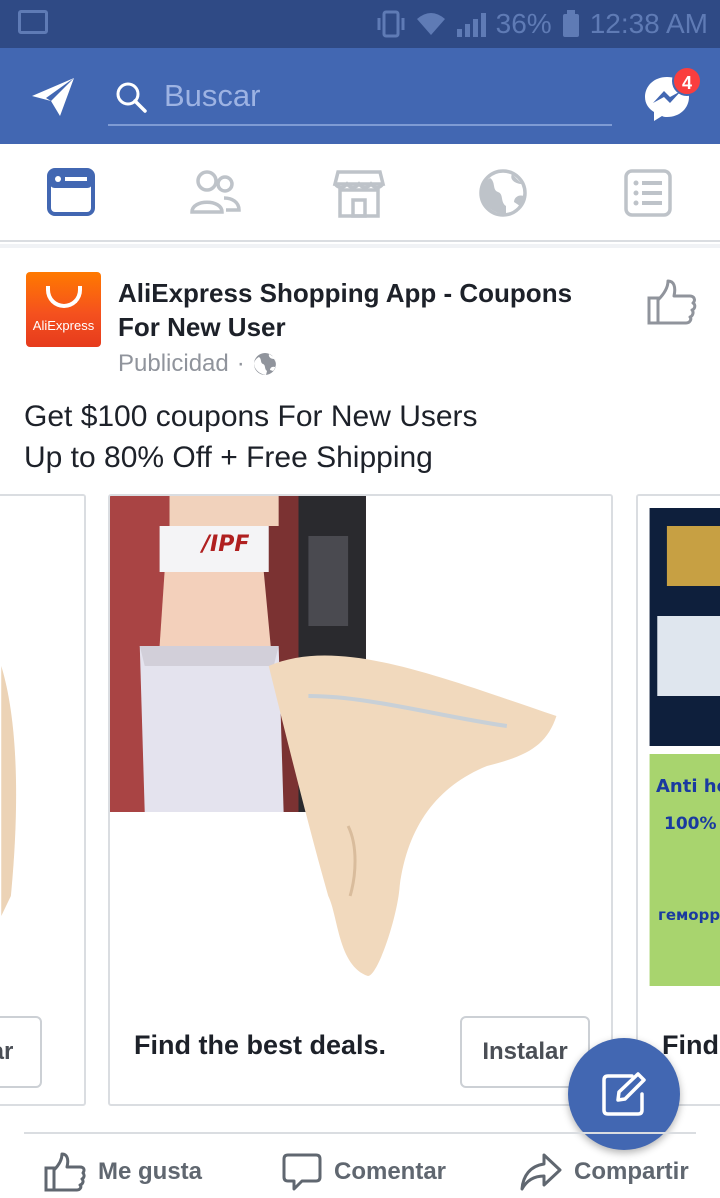 This screenshot has width=720, height=1198. What do you see at coordinates (688, 786) in the screenshot?
I see `image-text-1: Anti he` at bounding box center [688, 786].